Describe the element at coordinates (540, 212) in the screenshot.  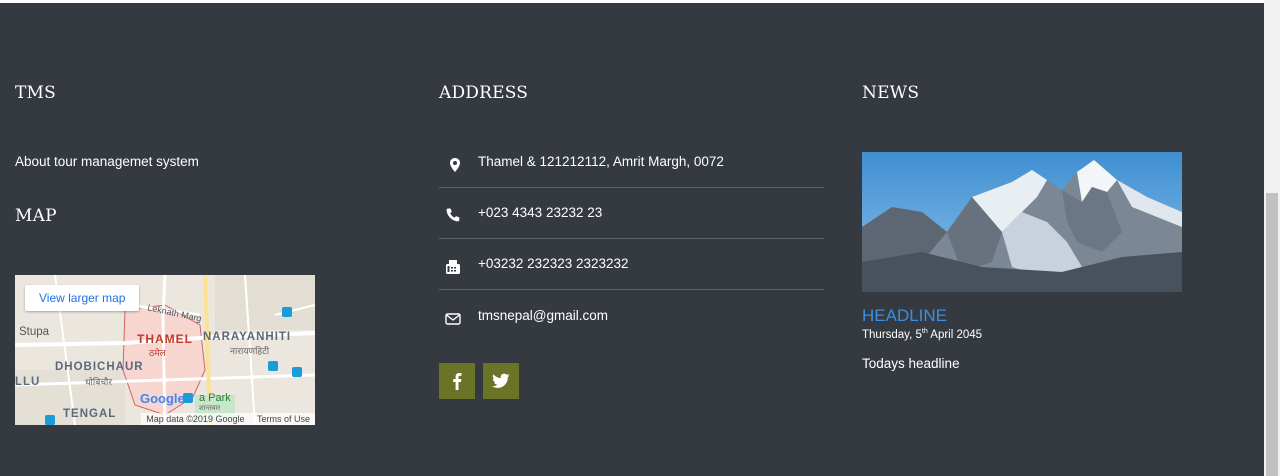
I see `phone-text: +023 4343 23232 23` at that location.